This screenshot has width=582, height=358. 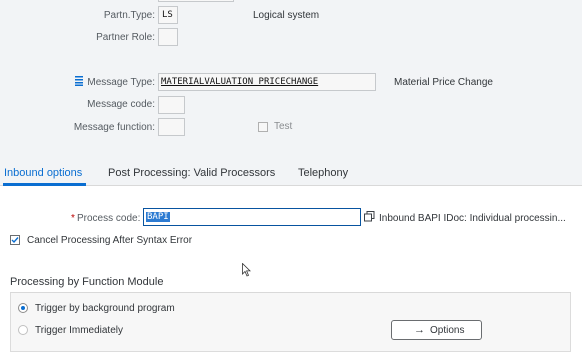 What do you see at coordinates (171, 127) in the screenshot?
I see `message-function-field` at bounding box center [171, 127].